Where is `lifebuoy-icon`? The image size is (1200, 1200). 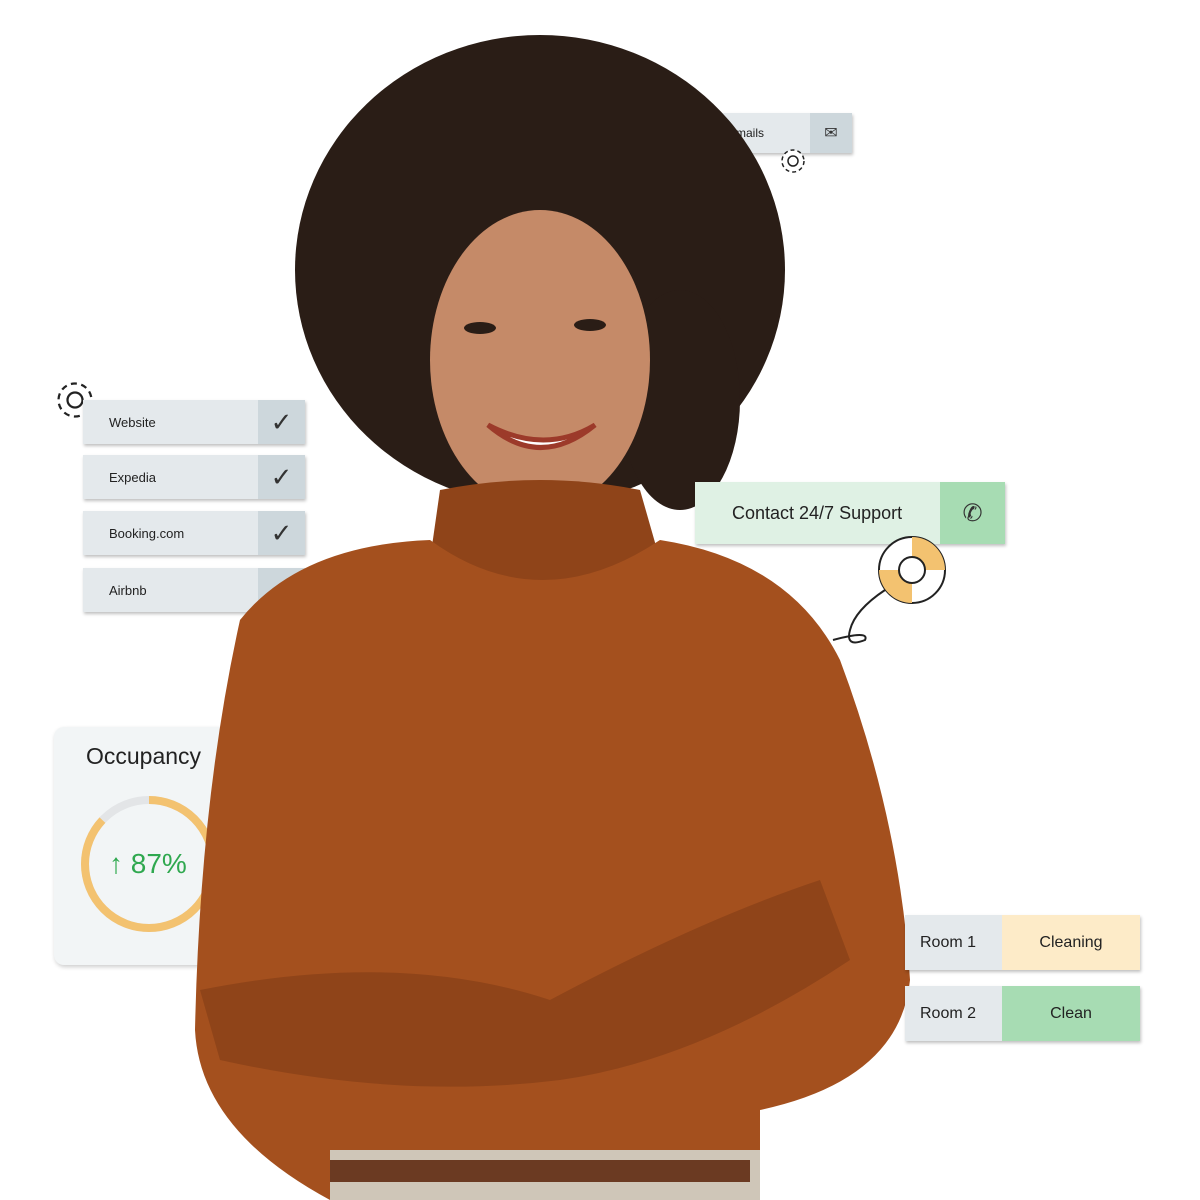 lifebuoy-icon is located at coordinates (889, 590).